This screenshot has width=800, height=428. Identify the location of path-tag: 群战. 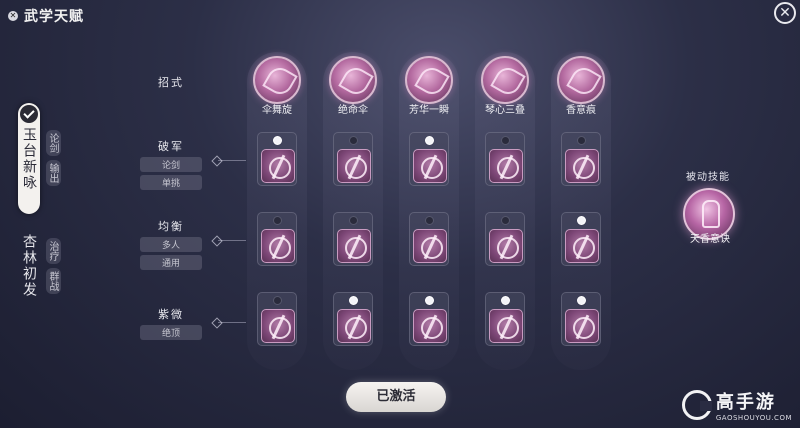
(53, 281).